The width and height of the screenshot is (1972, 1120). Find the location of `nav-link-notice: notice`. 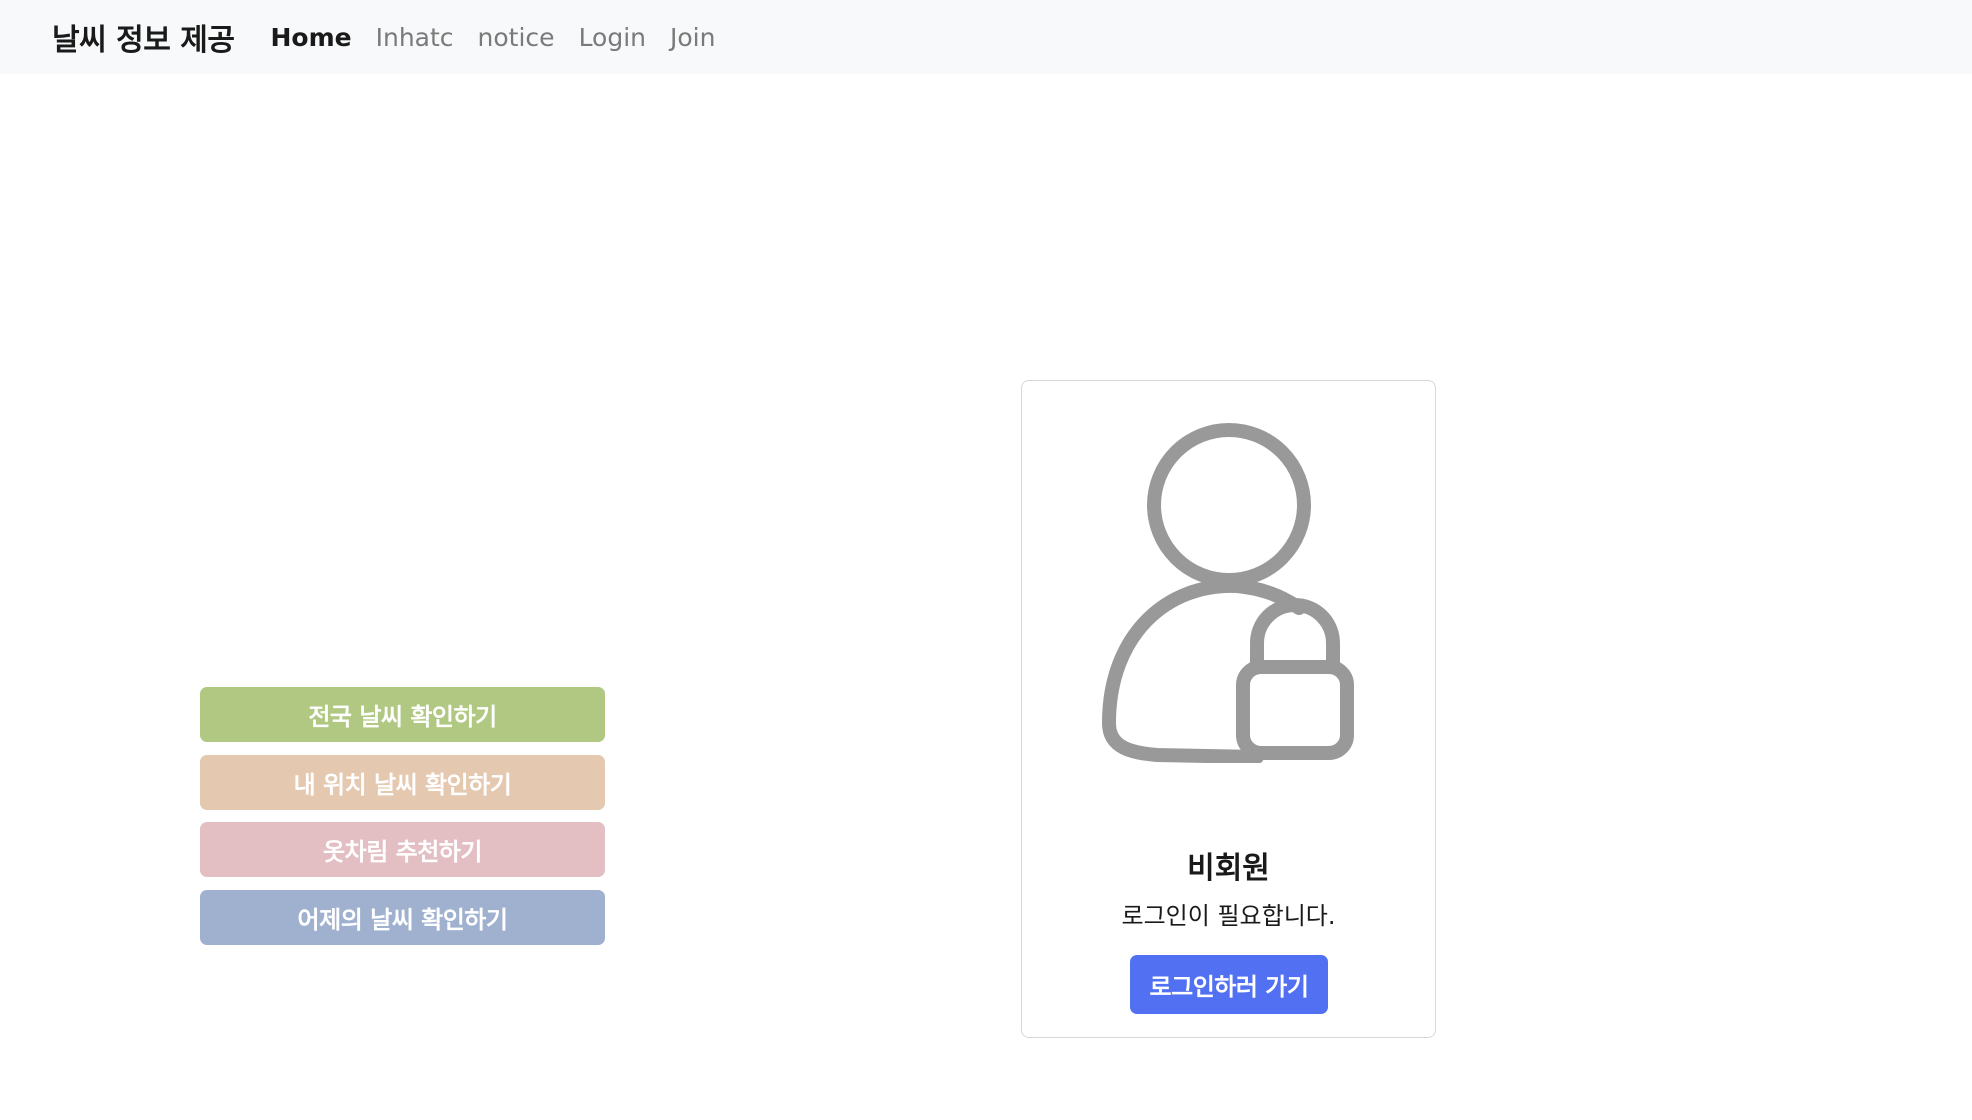

nav-link-notice: notice is located at coordinates (516, 37).